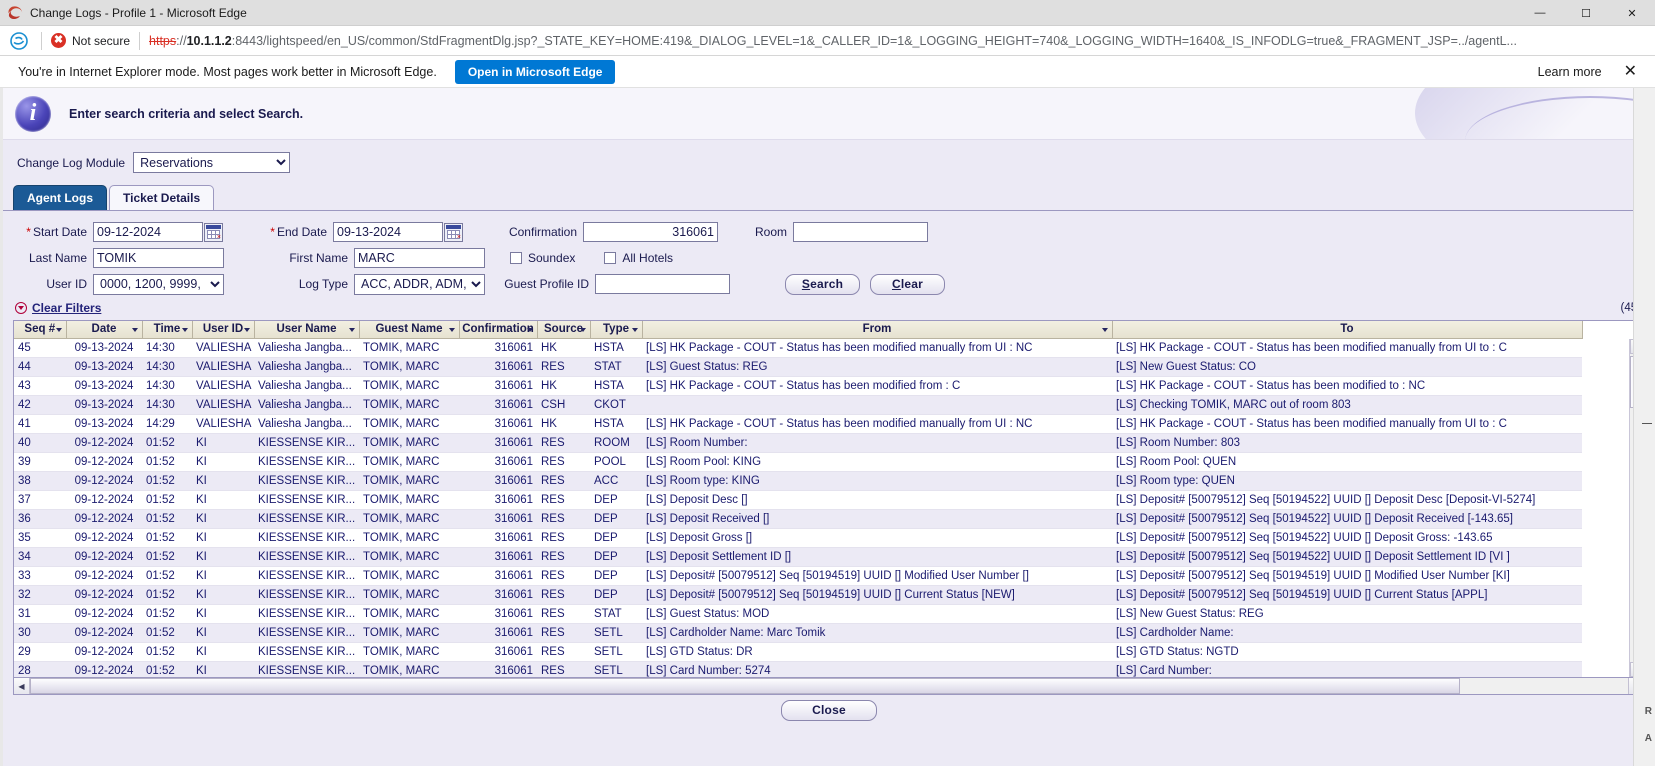 This screenshot has height=766, width=1655. I want to click on url-scheme: https, so click(163, 40).